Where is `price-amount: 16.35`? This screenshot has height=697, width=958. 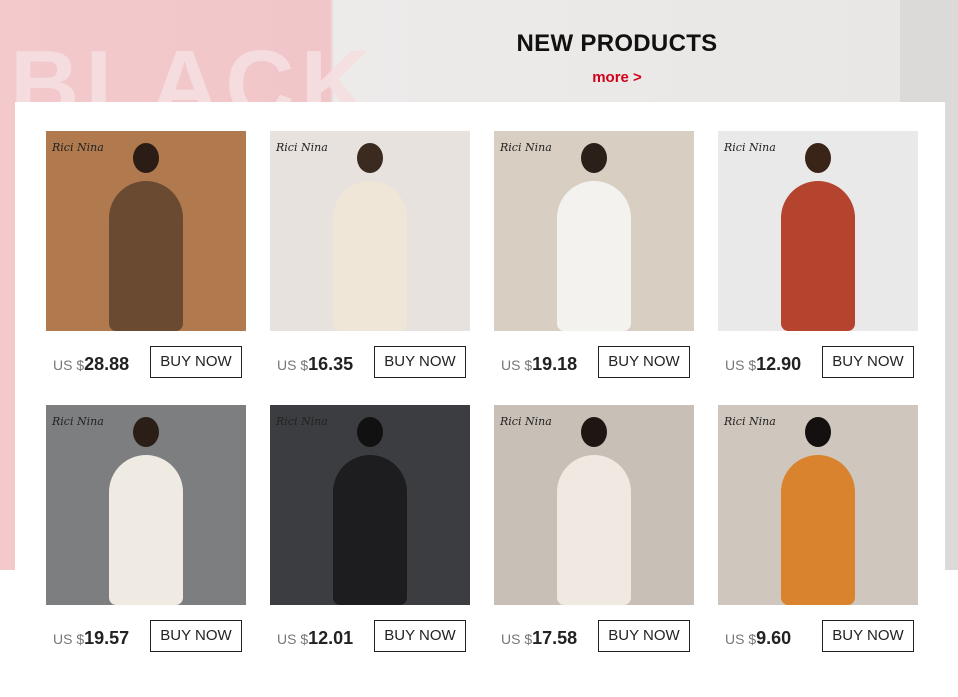 price-amount: 16.35 is located at coordinates (331, 364).